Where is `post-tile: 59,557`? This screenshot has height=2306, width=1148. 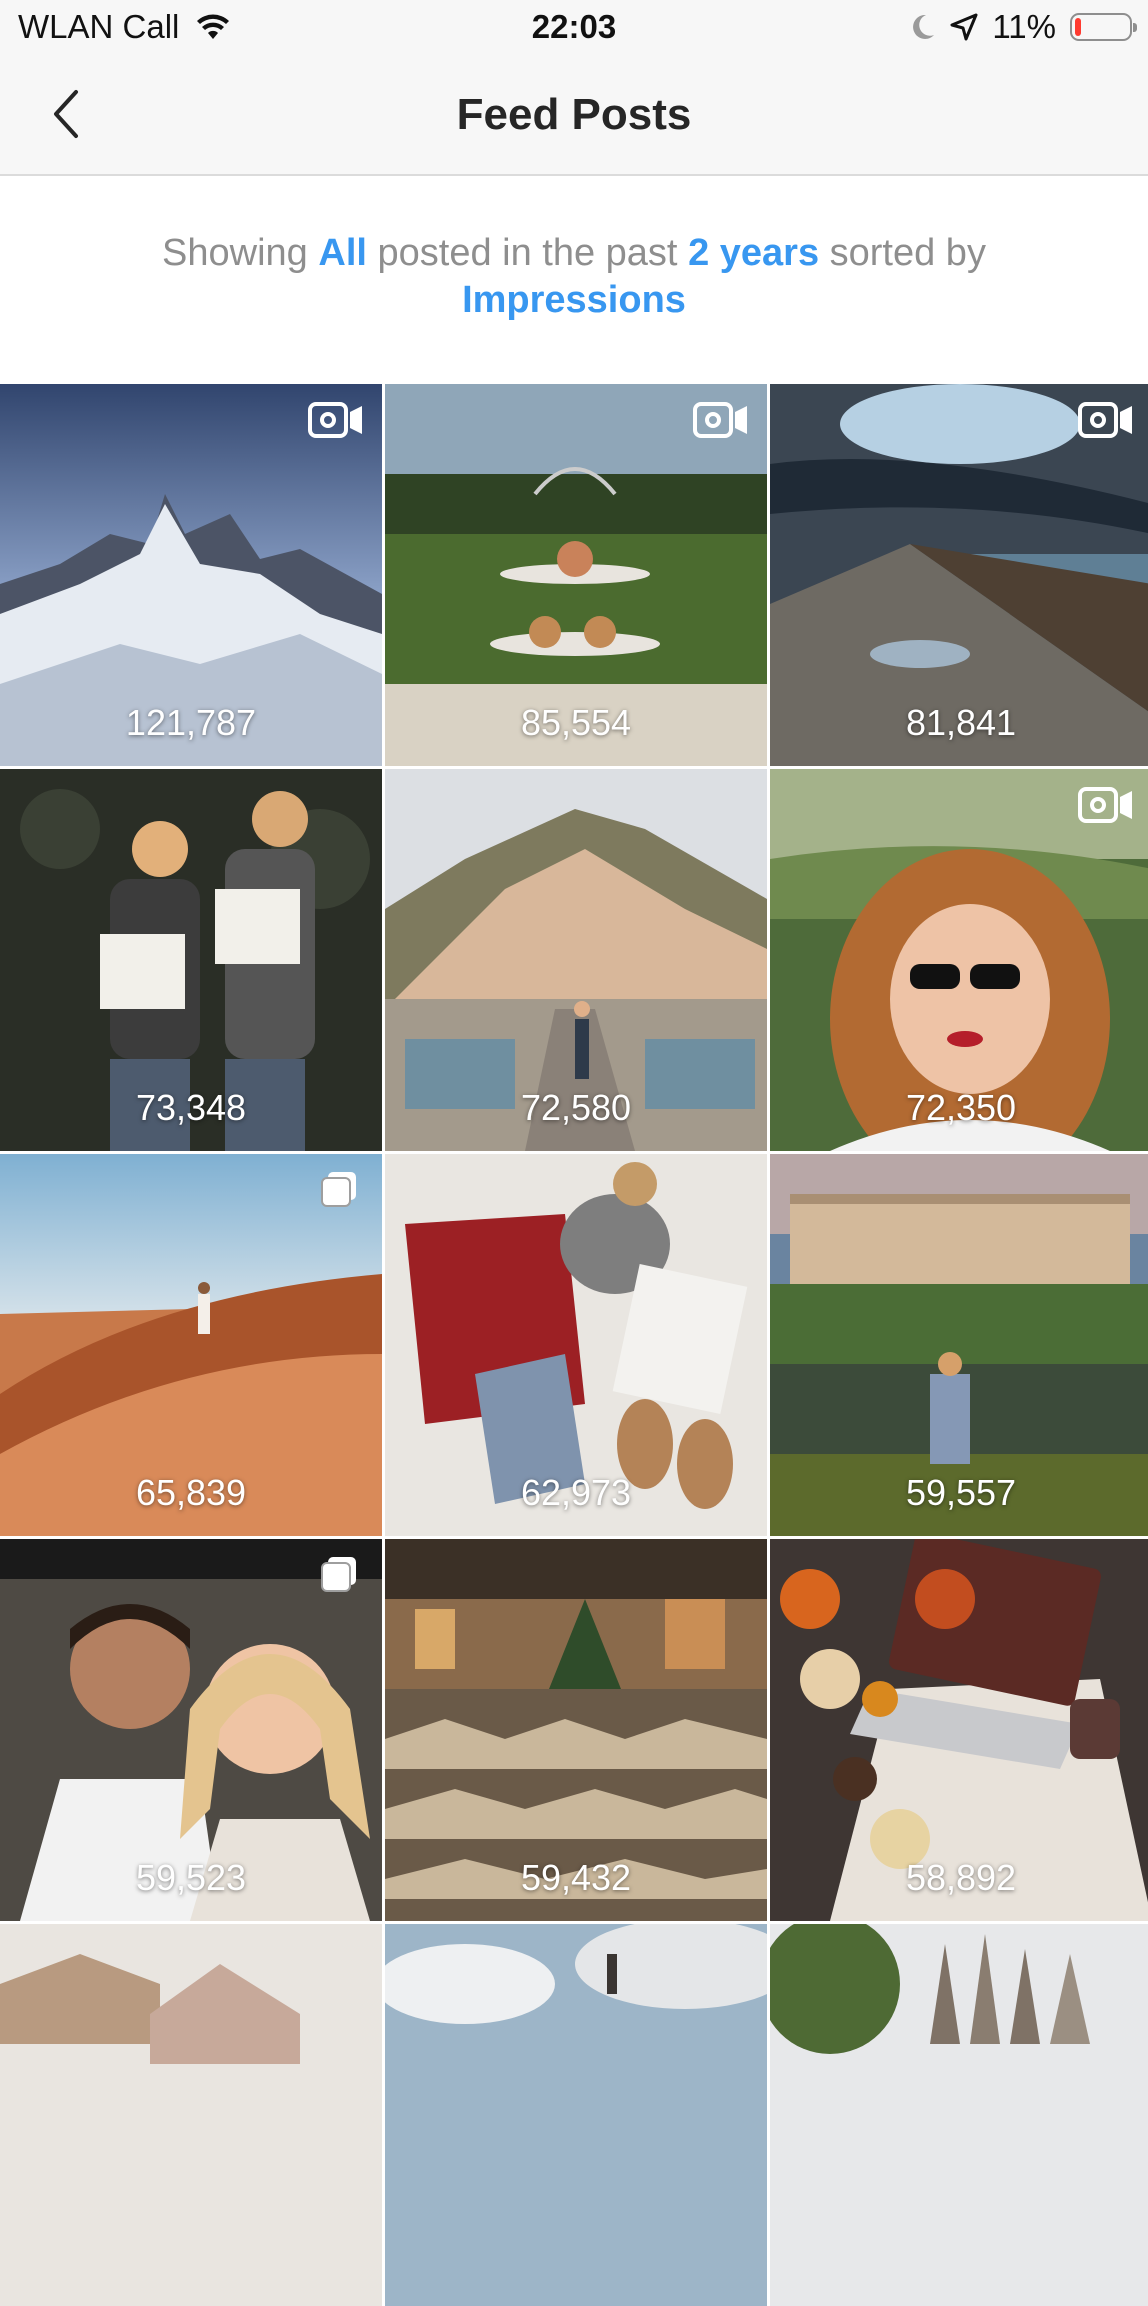
post-tile: 59,557 is located at coordinates (959, 1345).